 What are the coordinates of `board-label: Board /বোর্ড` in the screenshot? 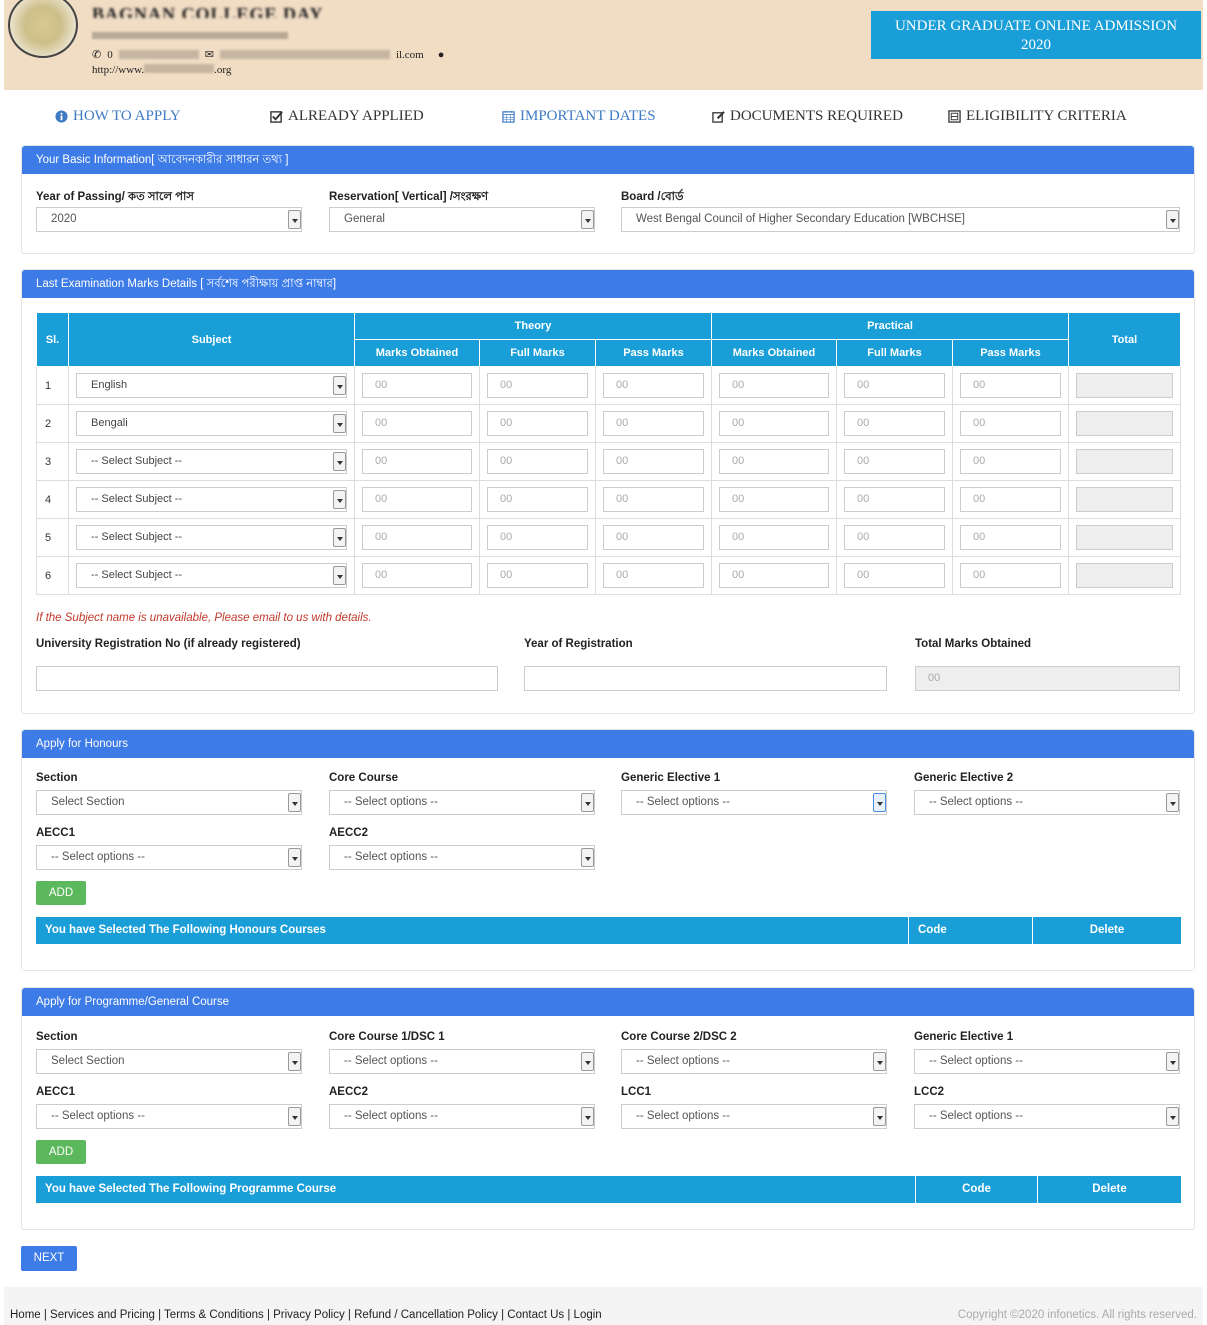 It's located at (652, 197).